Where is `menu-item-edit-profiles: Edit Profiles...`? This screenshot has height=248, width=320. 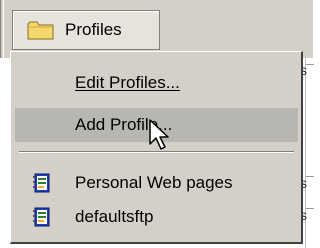 menu-item-edit-profiles: Edit Profiles... is located at coordinates (156, 83).